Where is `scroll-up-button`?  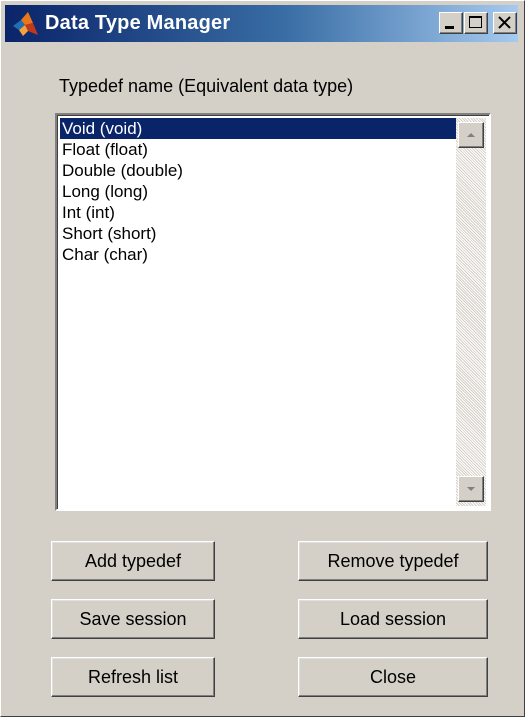
scroll-up-button is located at coordinates (471, 135).